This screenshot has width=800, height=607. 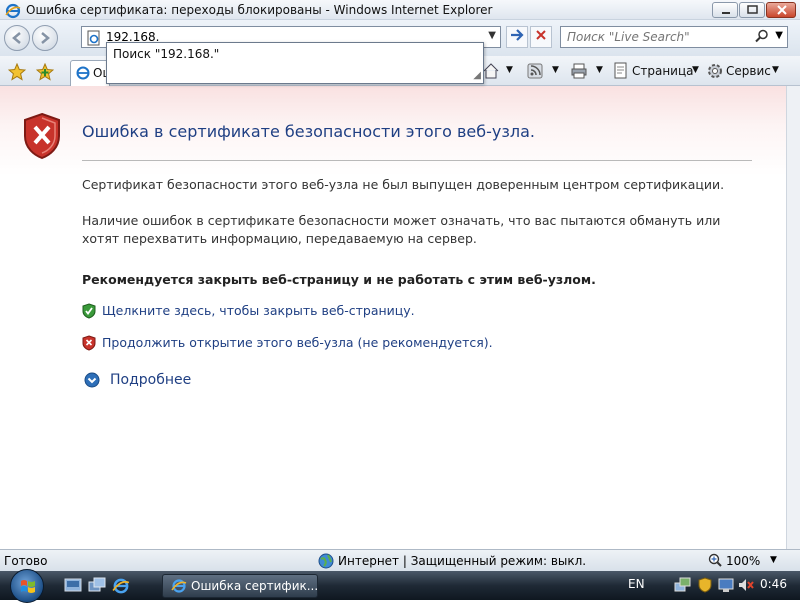 What do you see at coordinates (400, 586) in the screenshot?
I see `taskbar: Ошибка сертифик... EN 0:46` at bounding box center [400, 586].